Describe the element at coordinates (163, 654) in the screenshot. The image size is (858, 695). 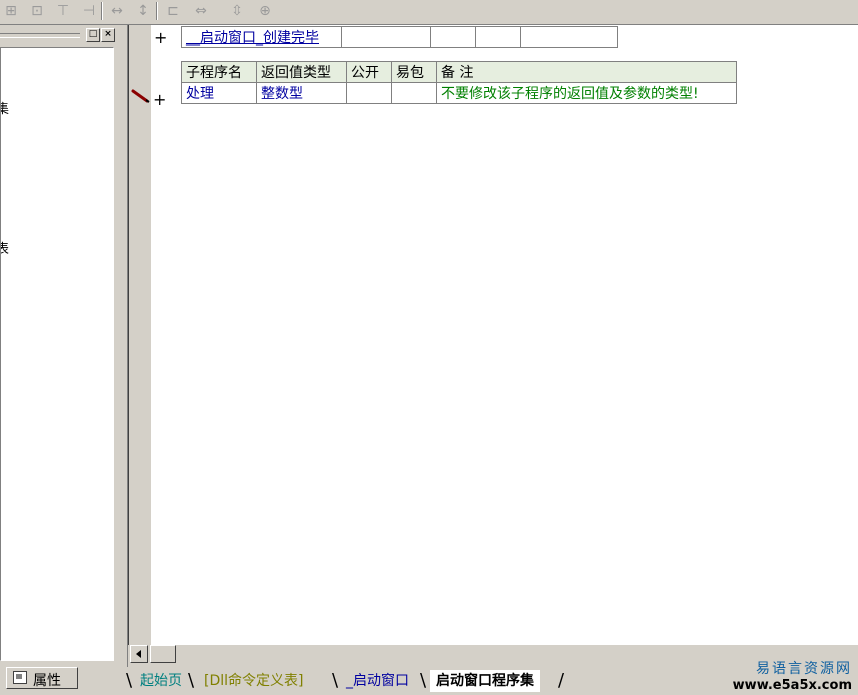
I see `scroll-thumb` at that location.